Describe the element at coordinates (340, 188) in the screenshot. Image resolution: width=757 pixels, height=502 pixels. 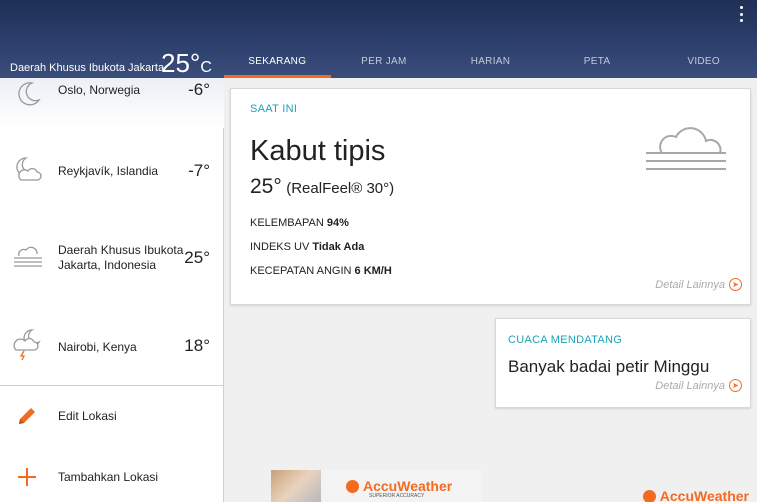
I see `current-realfeel: (RealFeel® 30°)` at that location.